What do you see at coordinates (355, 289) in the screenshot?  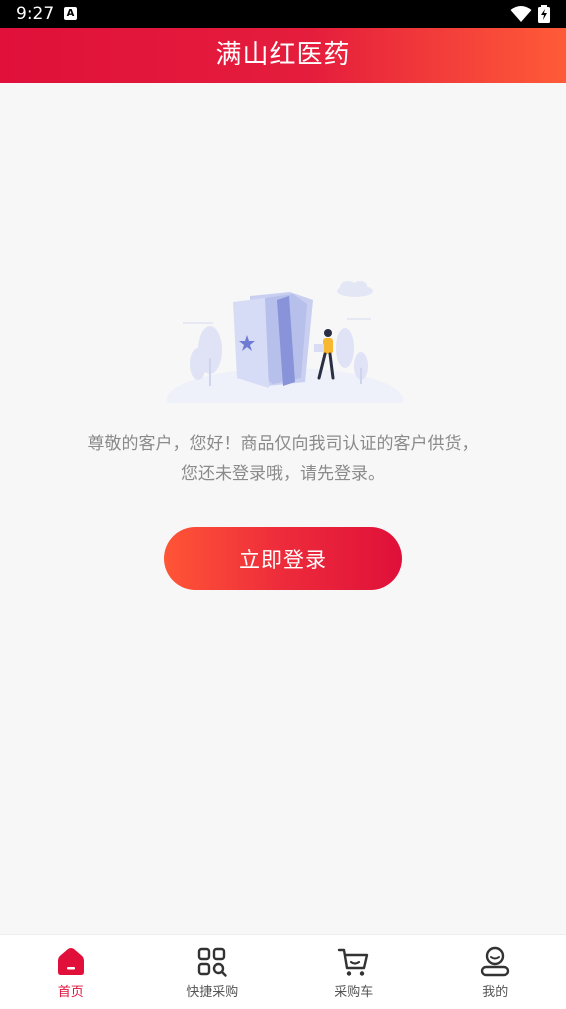 I see `cloud-icon` at bounding box center [355, 289].